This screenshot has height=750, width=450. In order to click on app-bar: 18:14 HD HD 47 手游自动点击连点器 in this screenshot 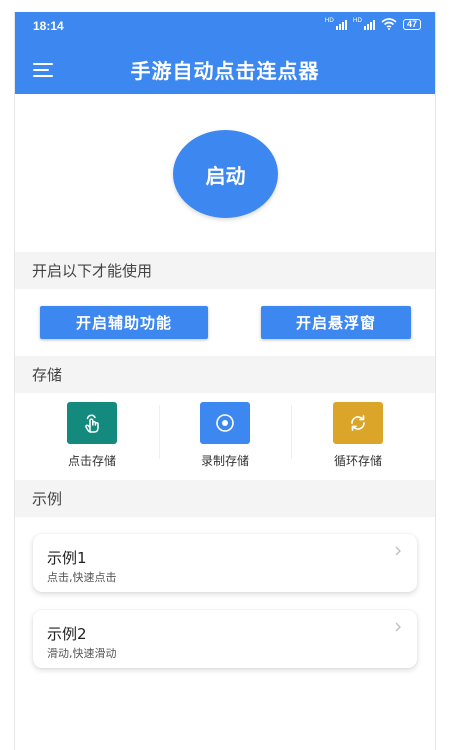, I will do `click(225, 53)`.